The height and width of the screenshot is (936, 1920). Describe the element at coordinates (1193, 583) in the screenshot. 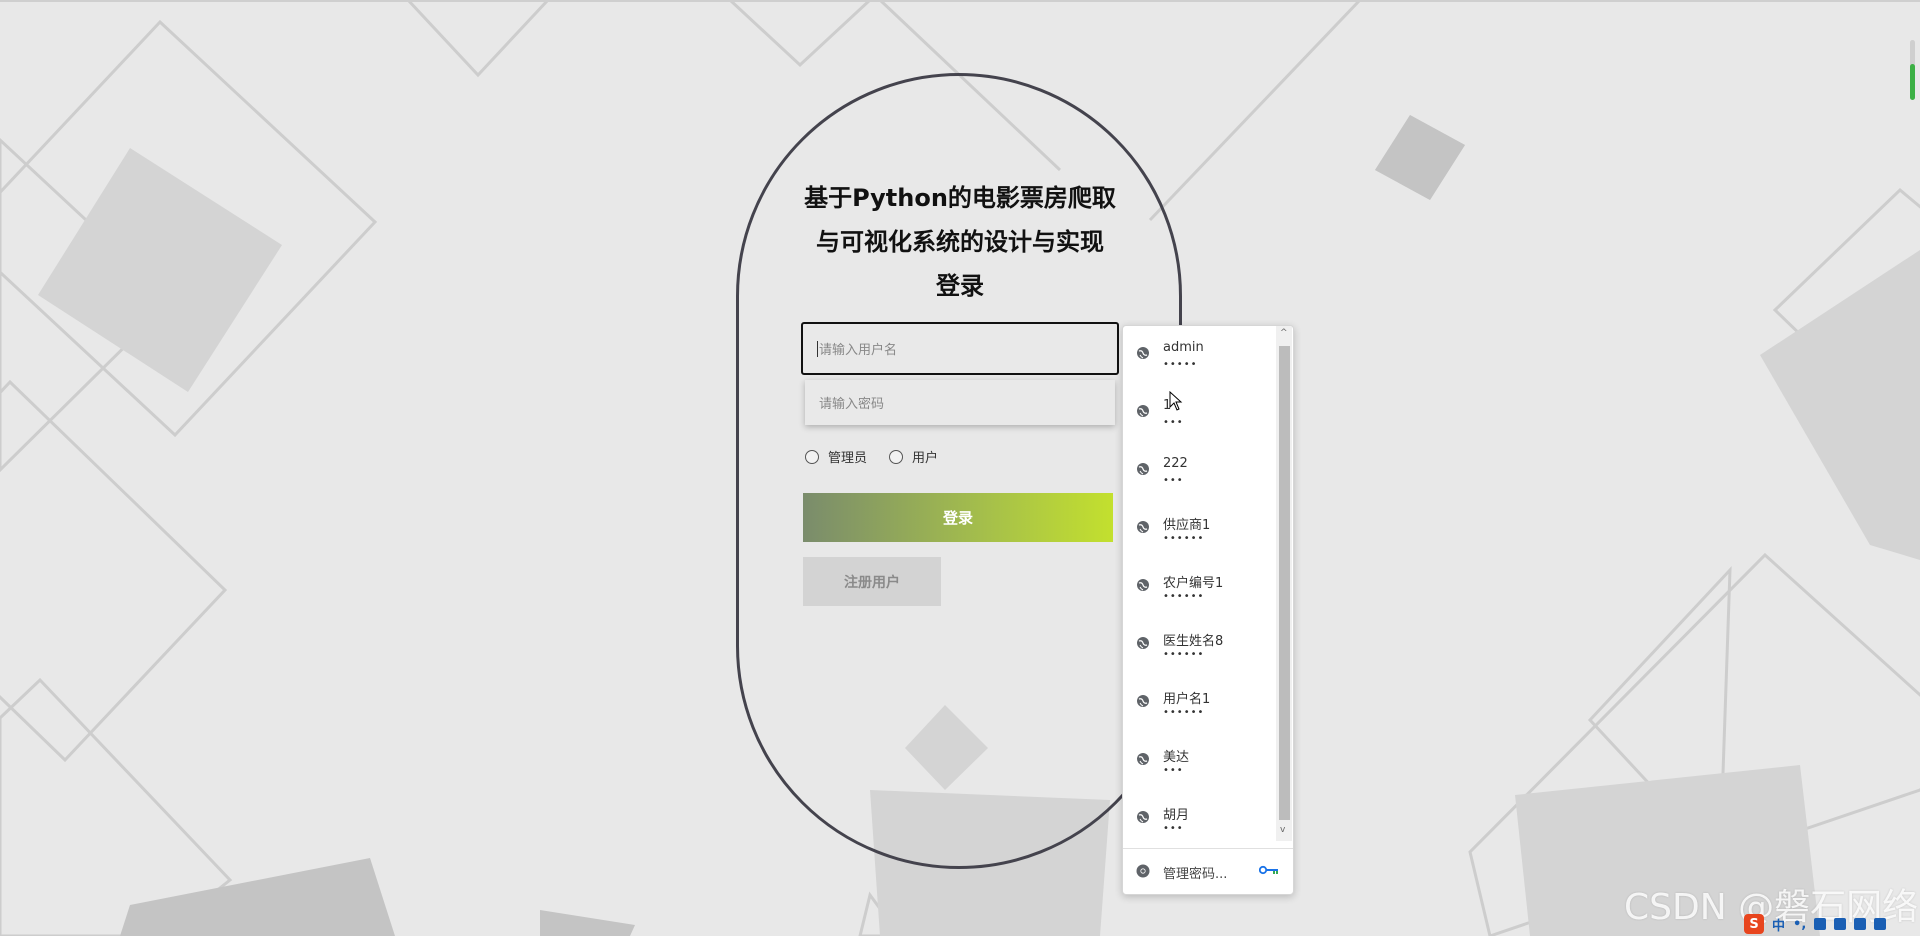

I see `autofill-username: 农户编号1` at that location.